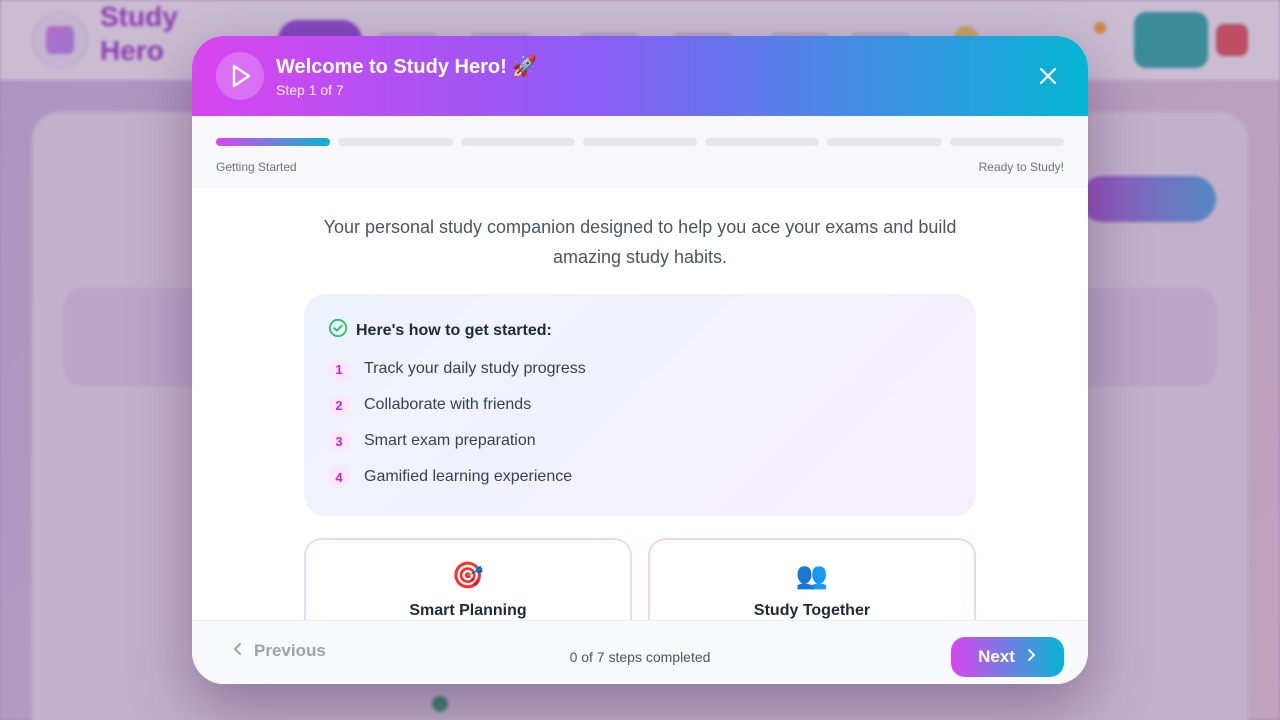 This screenshot has height=720, width=1280. I want to click on step-number: 1, so click(339, 369).